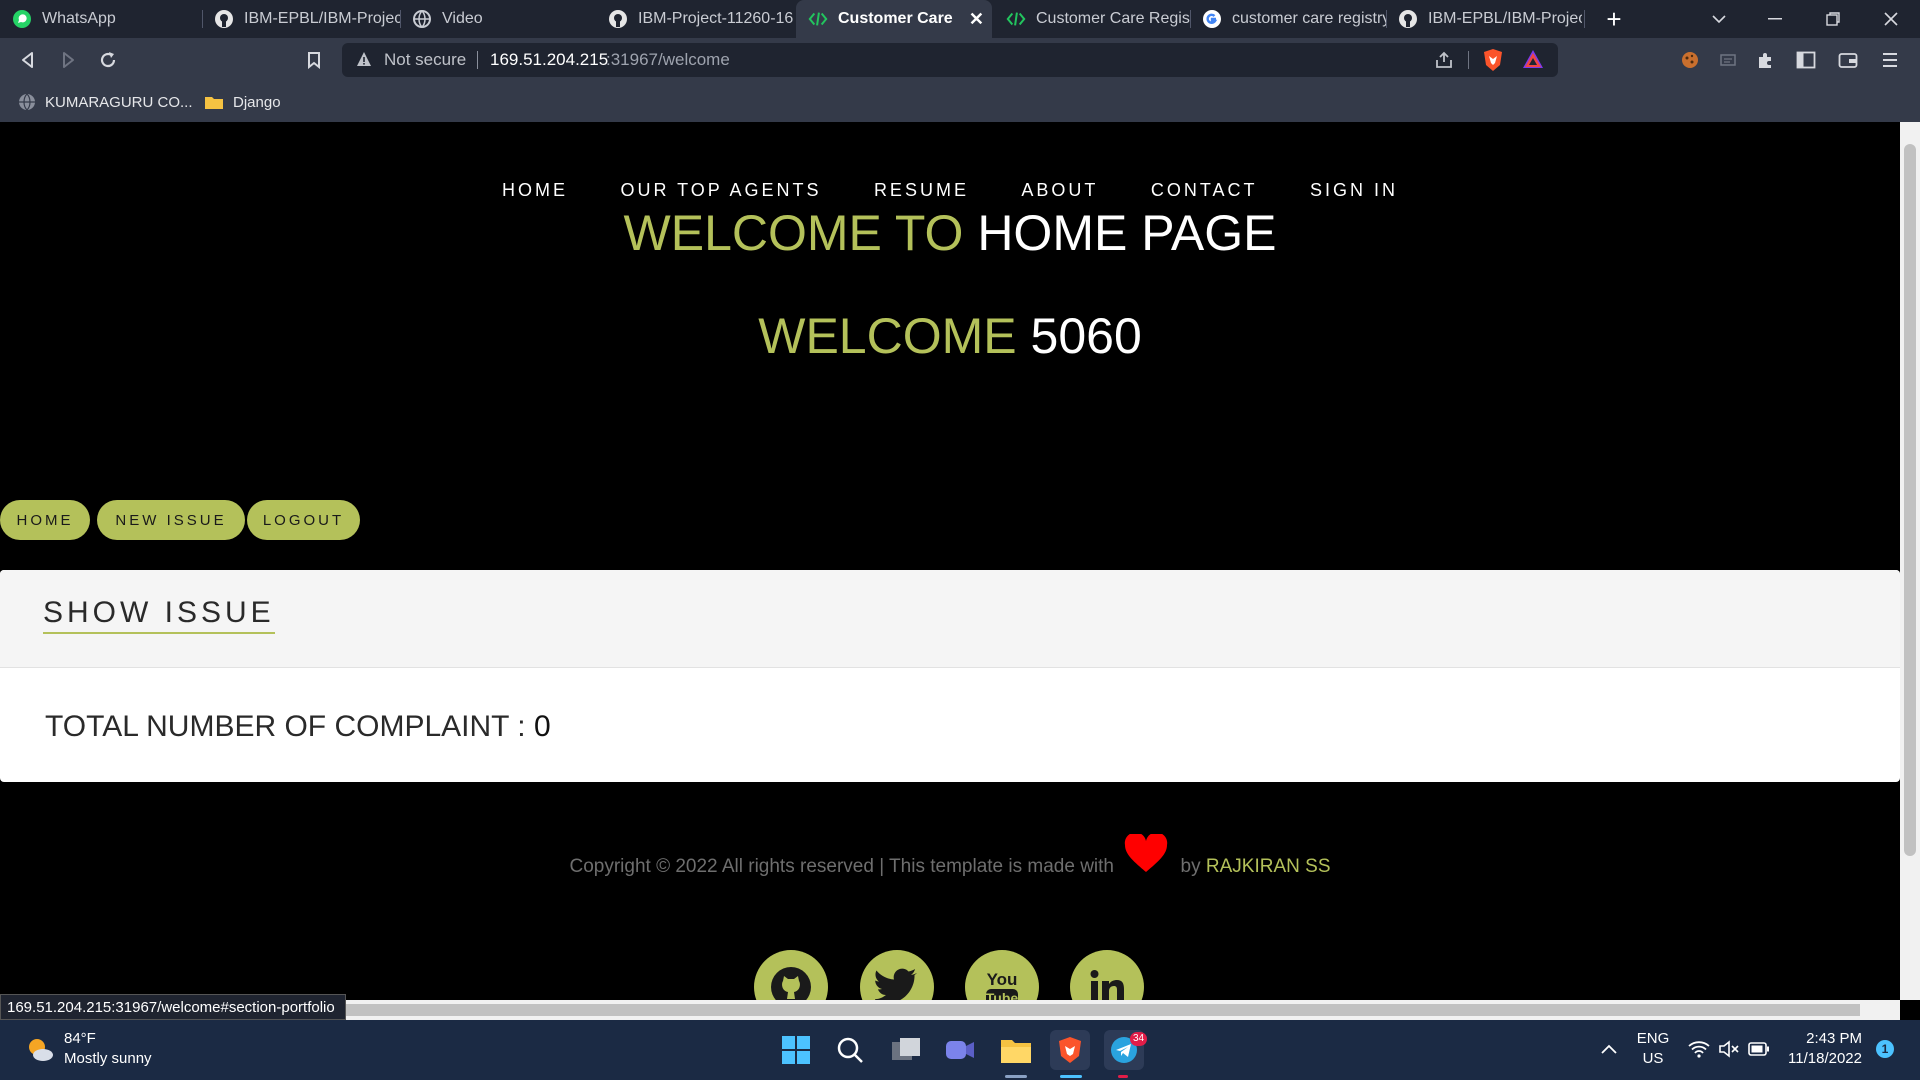 The width and height of the screenshot is (1920, 1080). What do you see at coordinates (1059, 190) in the screenshot?
I see `nav-about: ABOUT` at bounding box center [1059, 190].